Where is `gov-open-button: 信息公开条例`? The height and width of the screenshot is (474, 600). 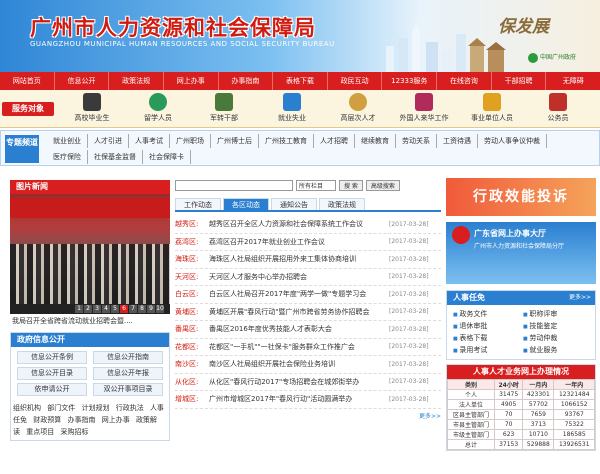
gov-open-button: 信息公开条例 is located at coordinates (52, 357).